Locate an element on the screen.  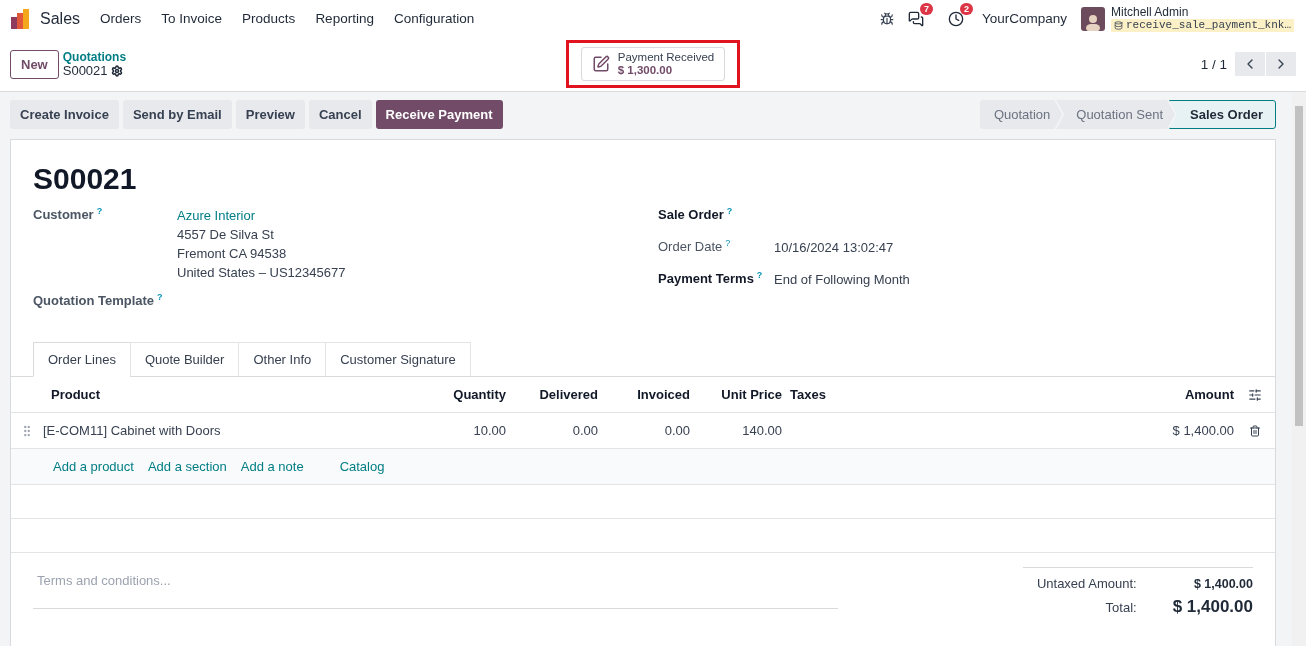
status-step: Quotation Sent is located at coordinates (1115, 114).